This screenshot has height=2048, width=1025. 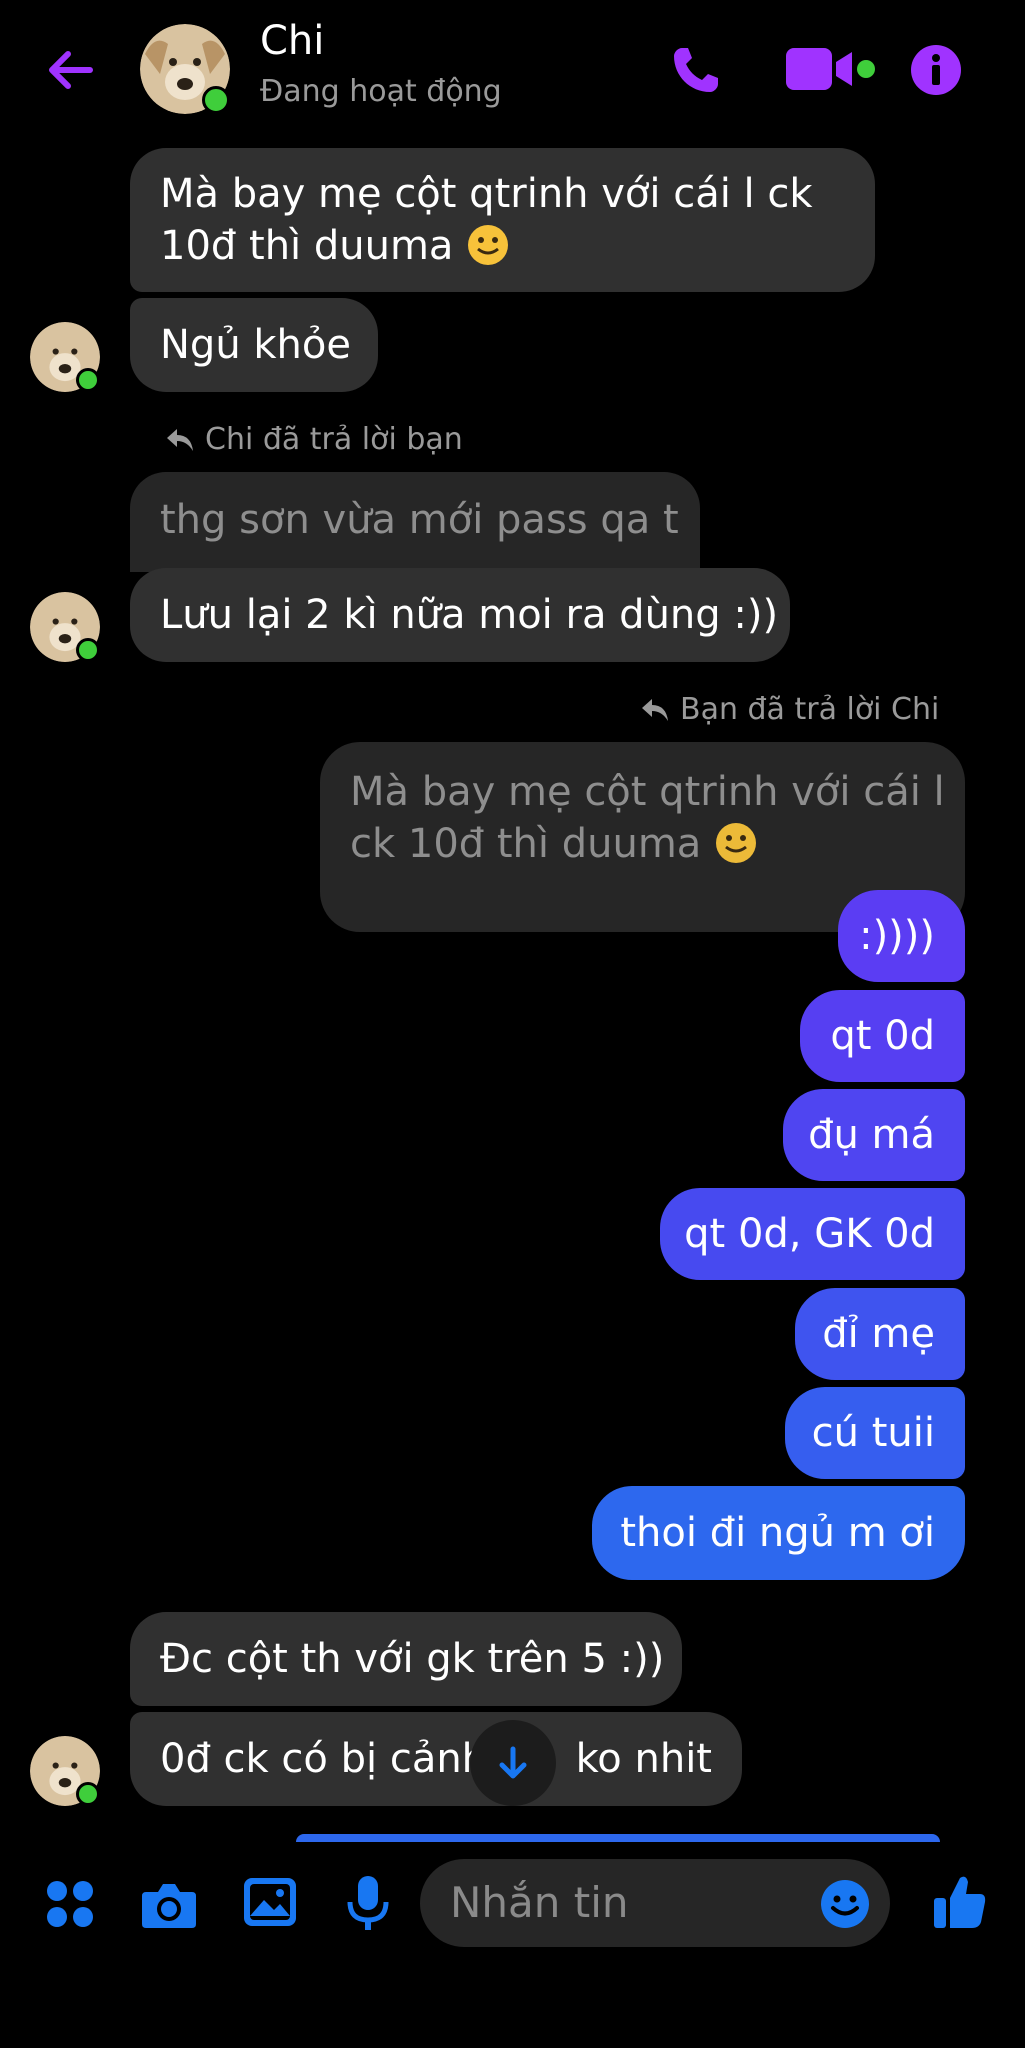 I want to click on message-text-line2: 10đ thì duuma, so click(x=335, y=246).